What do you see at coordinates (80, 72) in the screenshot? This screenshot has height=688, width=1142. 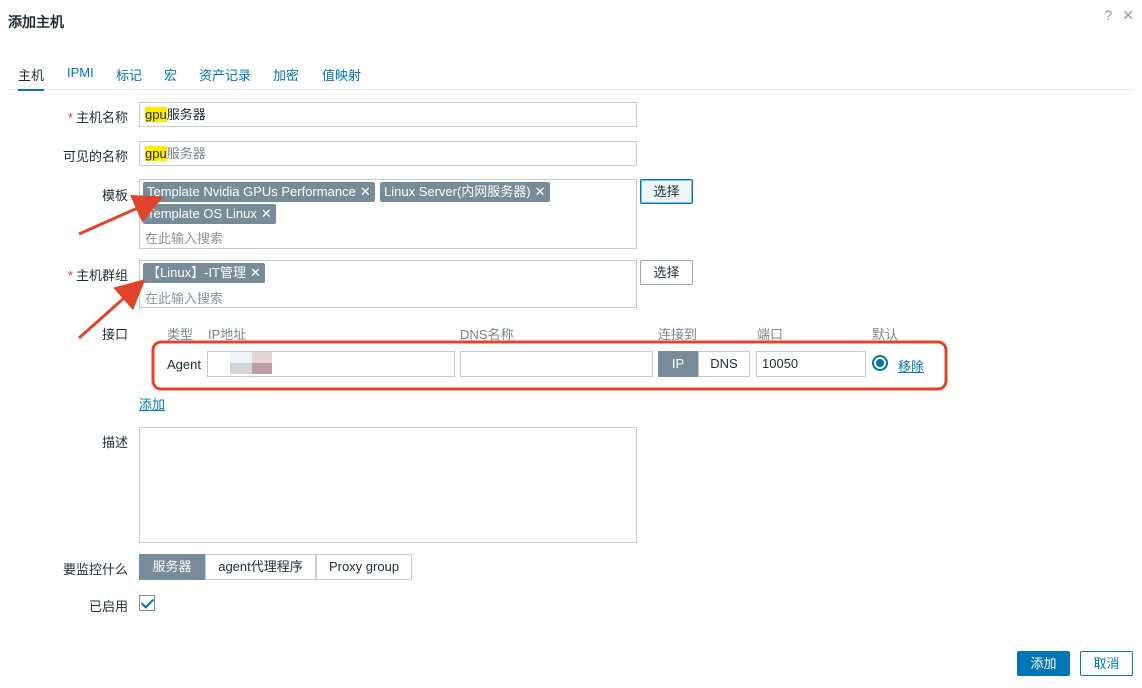 I see `tab-ipmi: IPMI` at bounding box center [80, 72].